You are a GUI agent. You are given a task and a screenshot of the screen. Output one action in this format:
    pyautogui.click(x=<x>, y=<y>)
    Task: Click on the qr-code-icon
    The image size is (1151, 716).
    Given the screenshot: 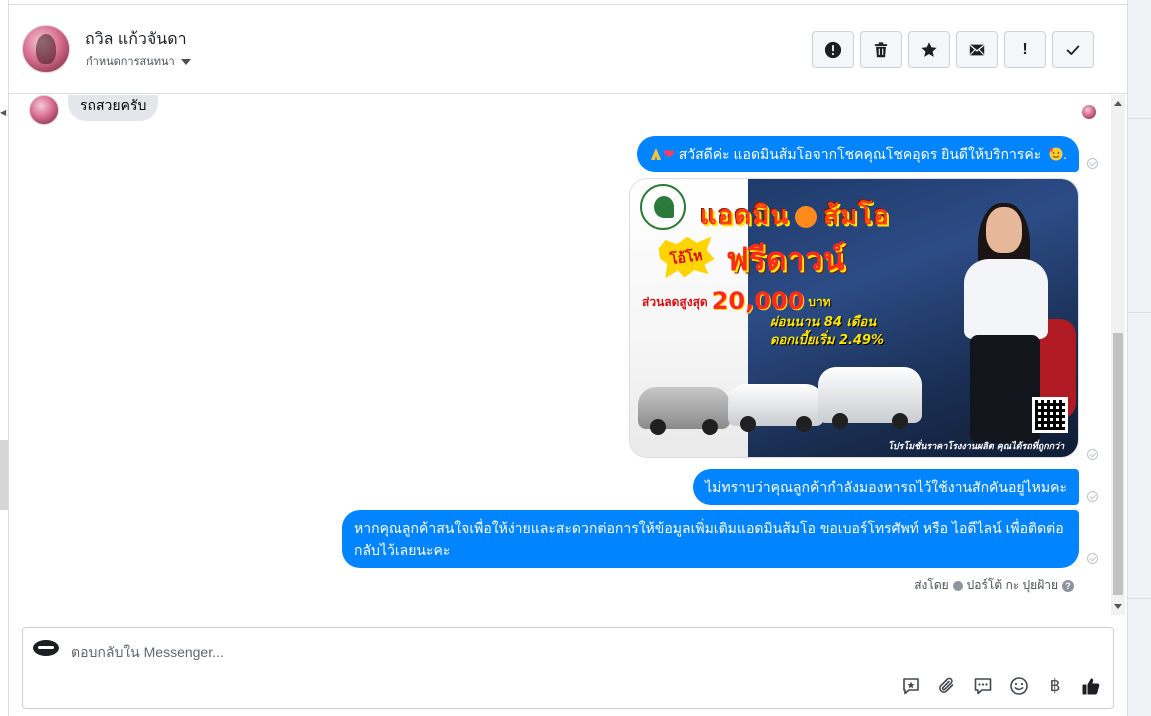 What is the action you would take?
    pyautogui.click(x=1050, y=415)
    